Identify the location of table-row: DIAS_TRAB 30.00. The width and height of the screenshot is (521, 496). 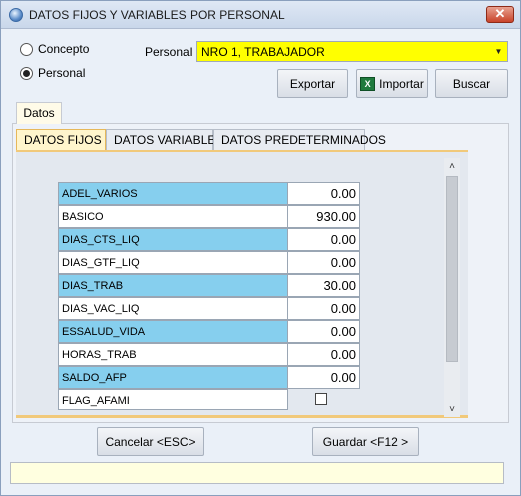
(209, 285).